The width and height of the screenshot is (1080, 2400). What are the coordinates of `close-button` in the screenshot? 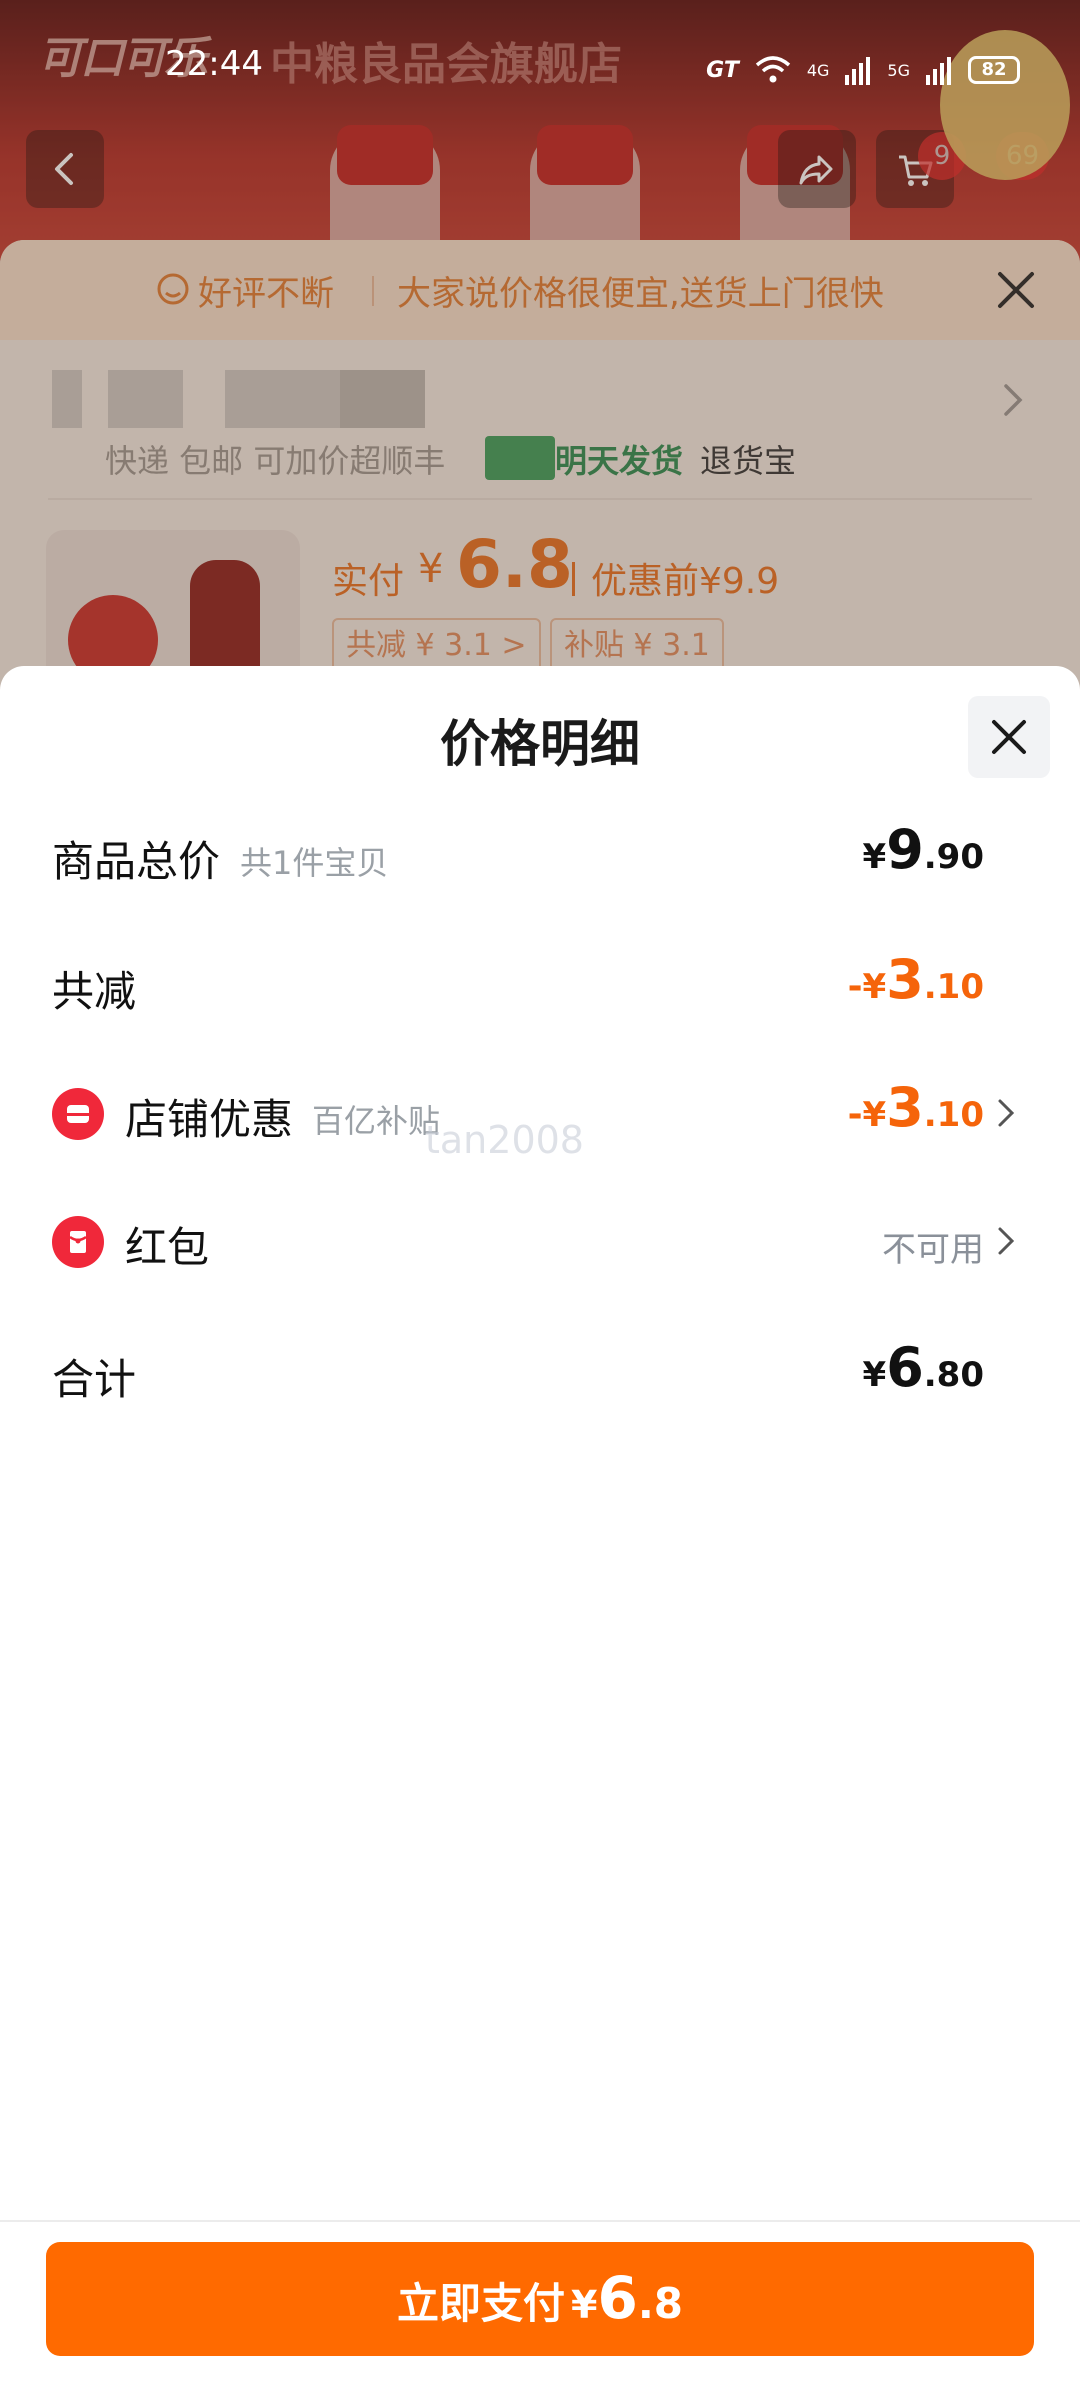 It's located at (1009, 737).